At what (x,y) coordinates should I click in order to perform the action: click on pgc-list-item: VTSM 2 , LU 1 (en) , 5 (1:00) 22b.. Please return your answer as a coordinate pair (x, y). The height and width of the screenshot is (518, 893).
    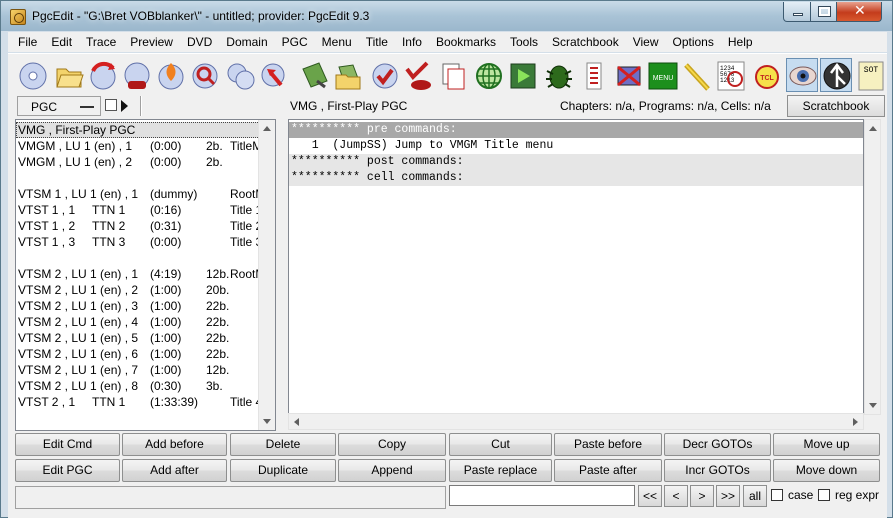
    Looking at the image, I should click on (138, 338).